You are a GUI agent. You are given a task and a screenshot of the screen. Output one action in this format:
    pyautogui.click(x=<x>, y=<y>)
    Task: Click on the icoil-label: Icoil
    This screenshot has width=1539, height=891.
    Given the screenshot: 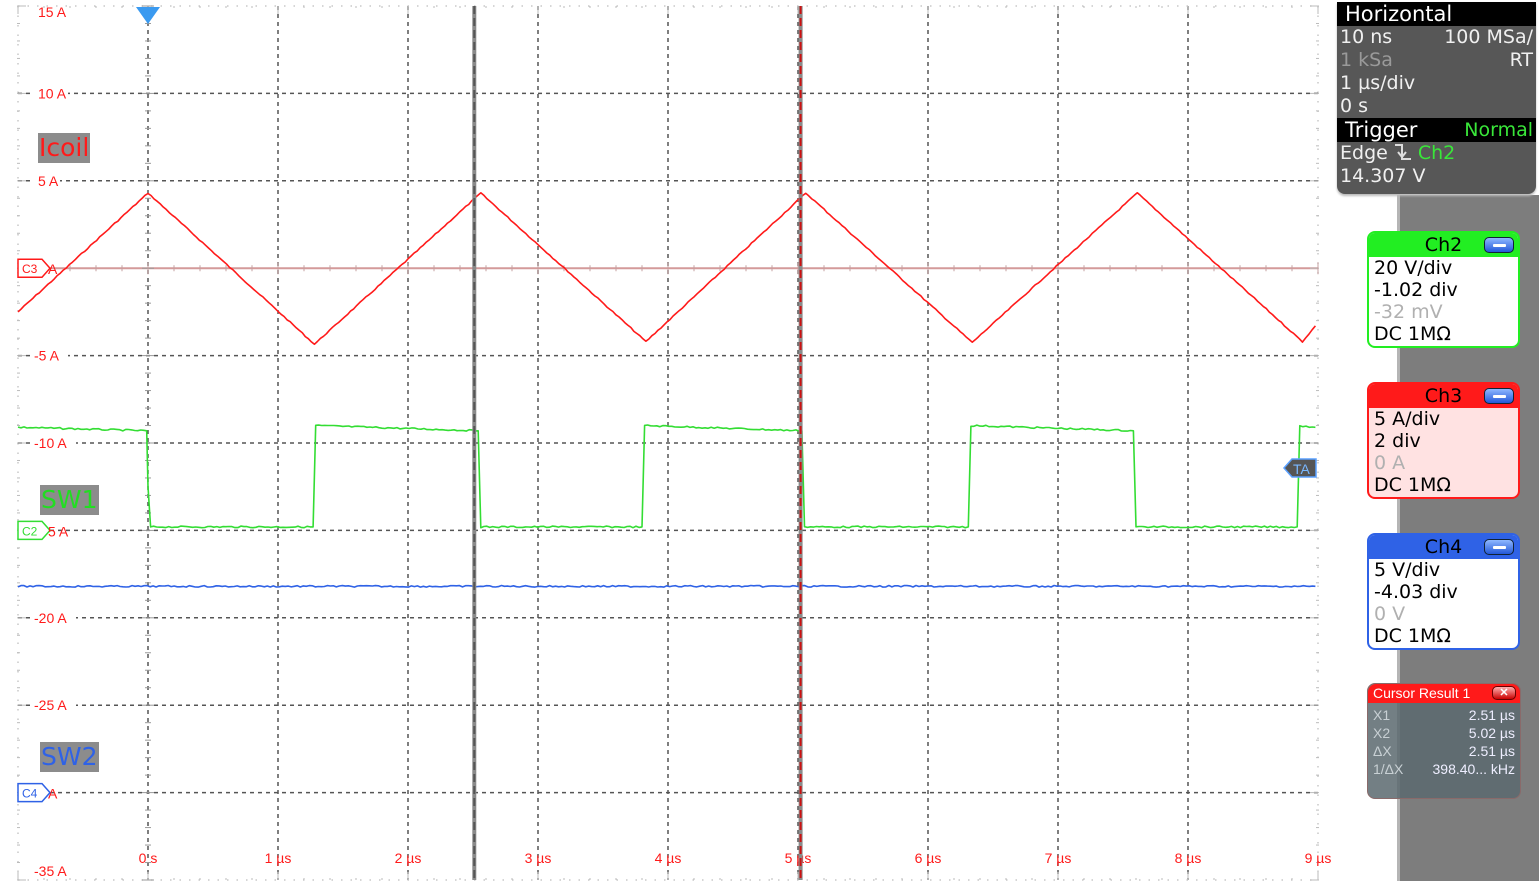 What is the action you would take?
    pyautogui.click(x=64, y=148)
    